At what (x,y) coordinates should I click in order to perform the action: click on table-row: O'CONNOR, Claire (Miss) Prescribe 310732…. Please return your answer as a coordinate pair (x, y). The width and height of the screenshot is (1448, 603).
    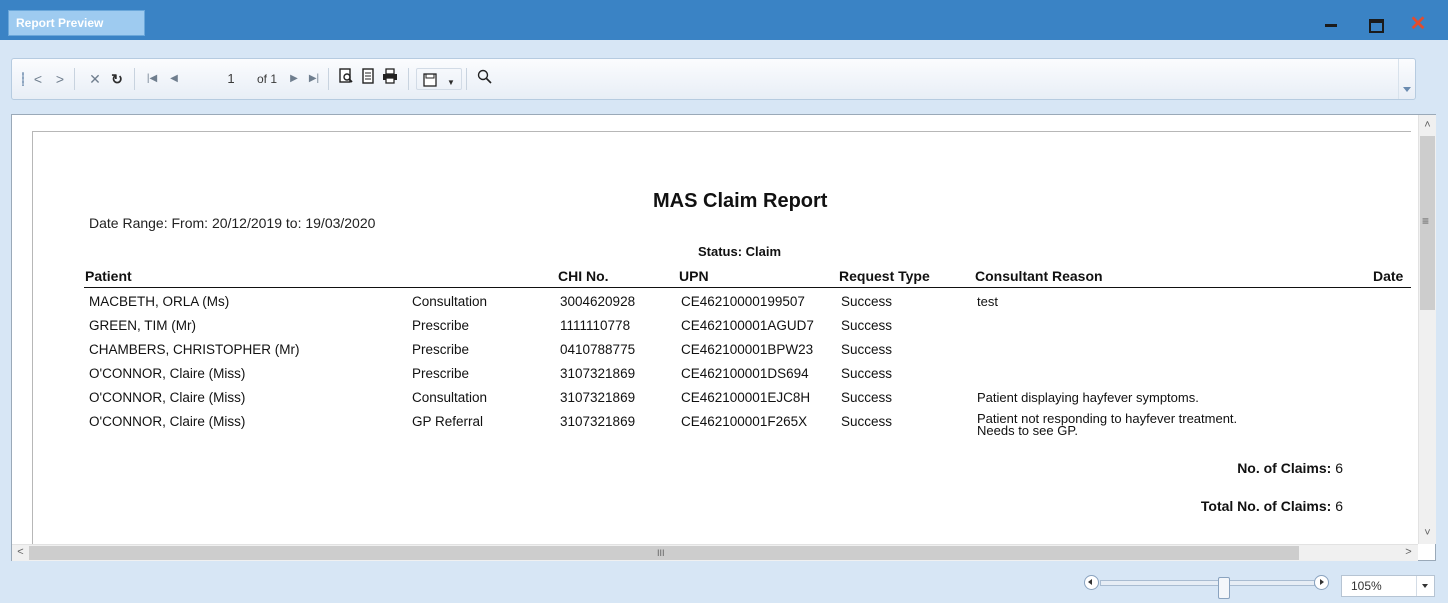
    Looking at the image, I should click on (722, 378).